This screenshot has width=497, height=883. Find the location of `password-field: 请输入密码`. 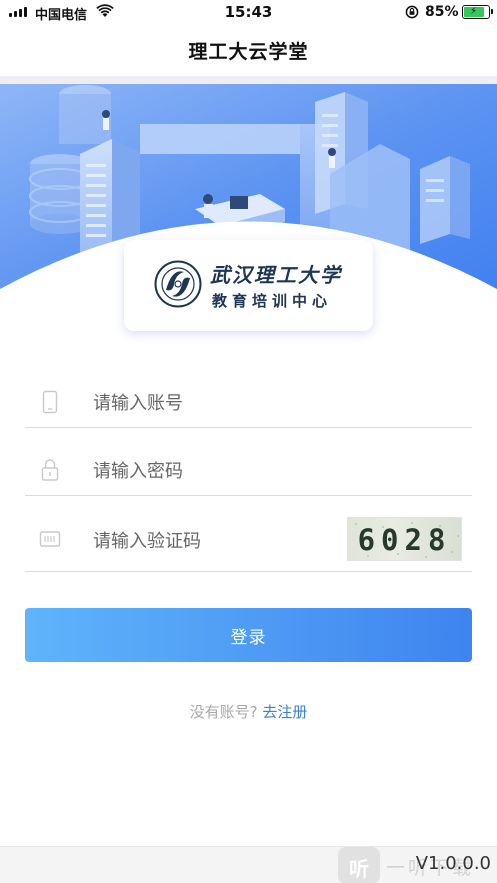

password-field: 请输入密码 is located at coordinates (248, 469).